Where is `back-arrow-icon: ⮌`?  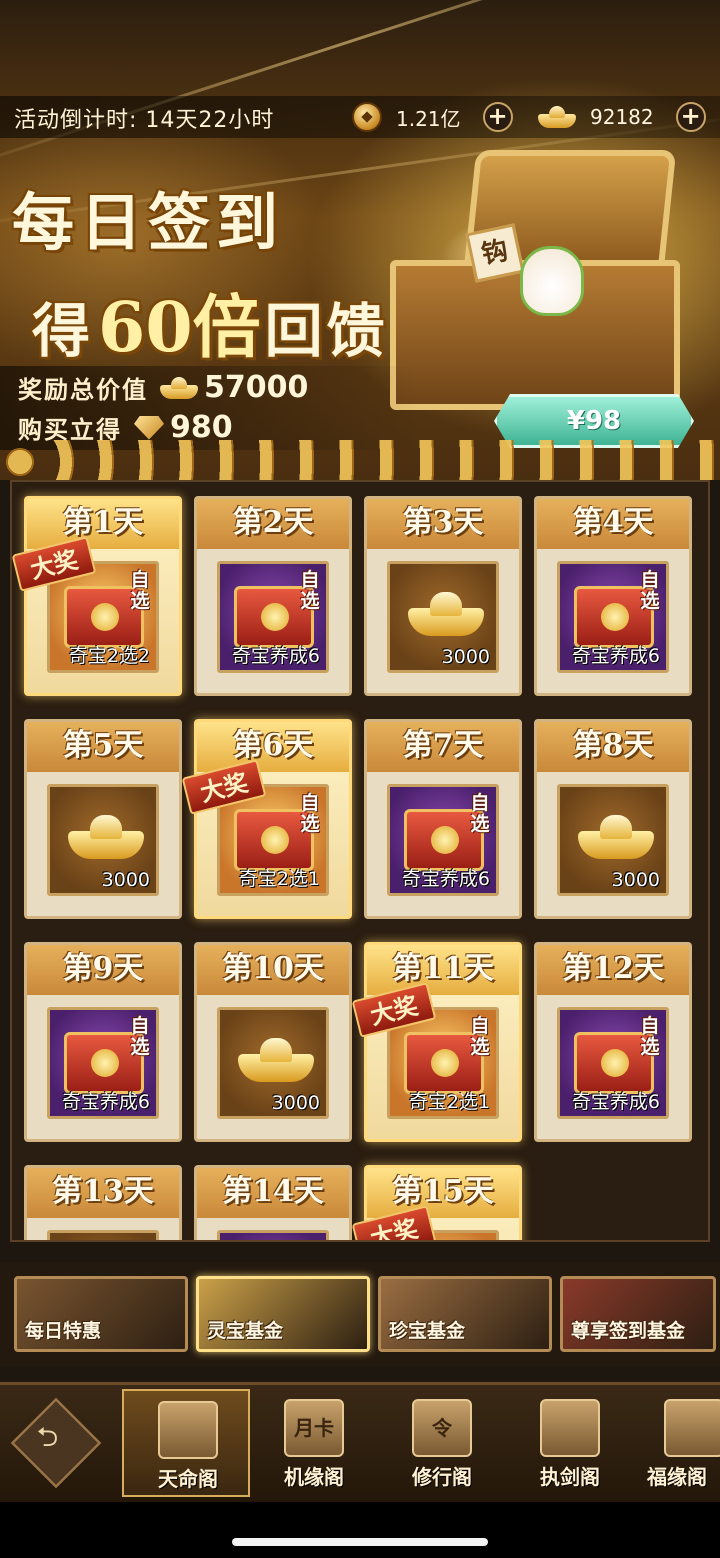
back-arrow-icon: ⮌ is located at coordinates (47, 1437).